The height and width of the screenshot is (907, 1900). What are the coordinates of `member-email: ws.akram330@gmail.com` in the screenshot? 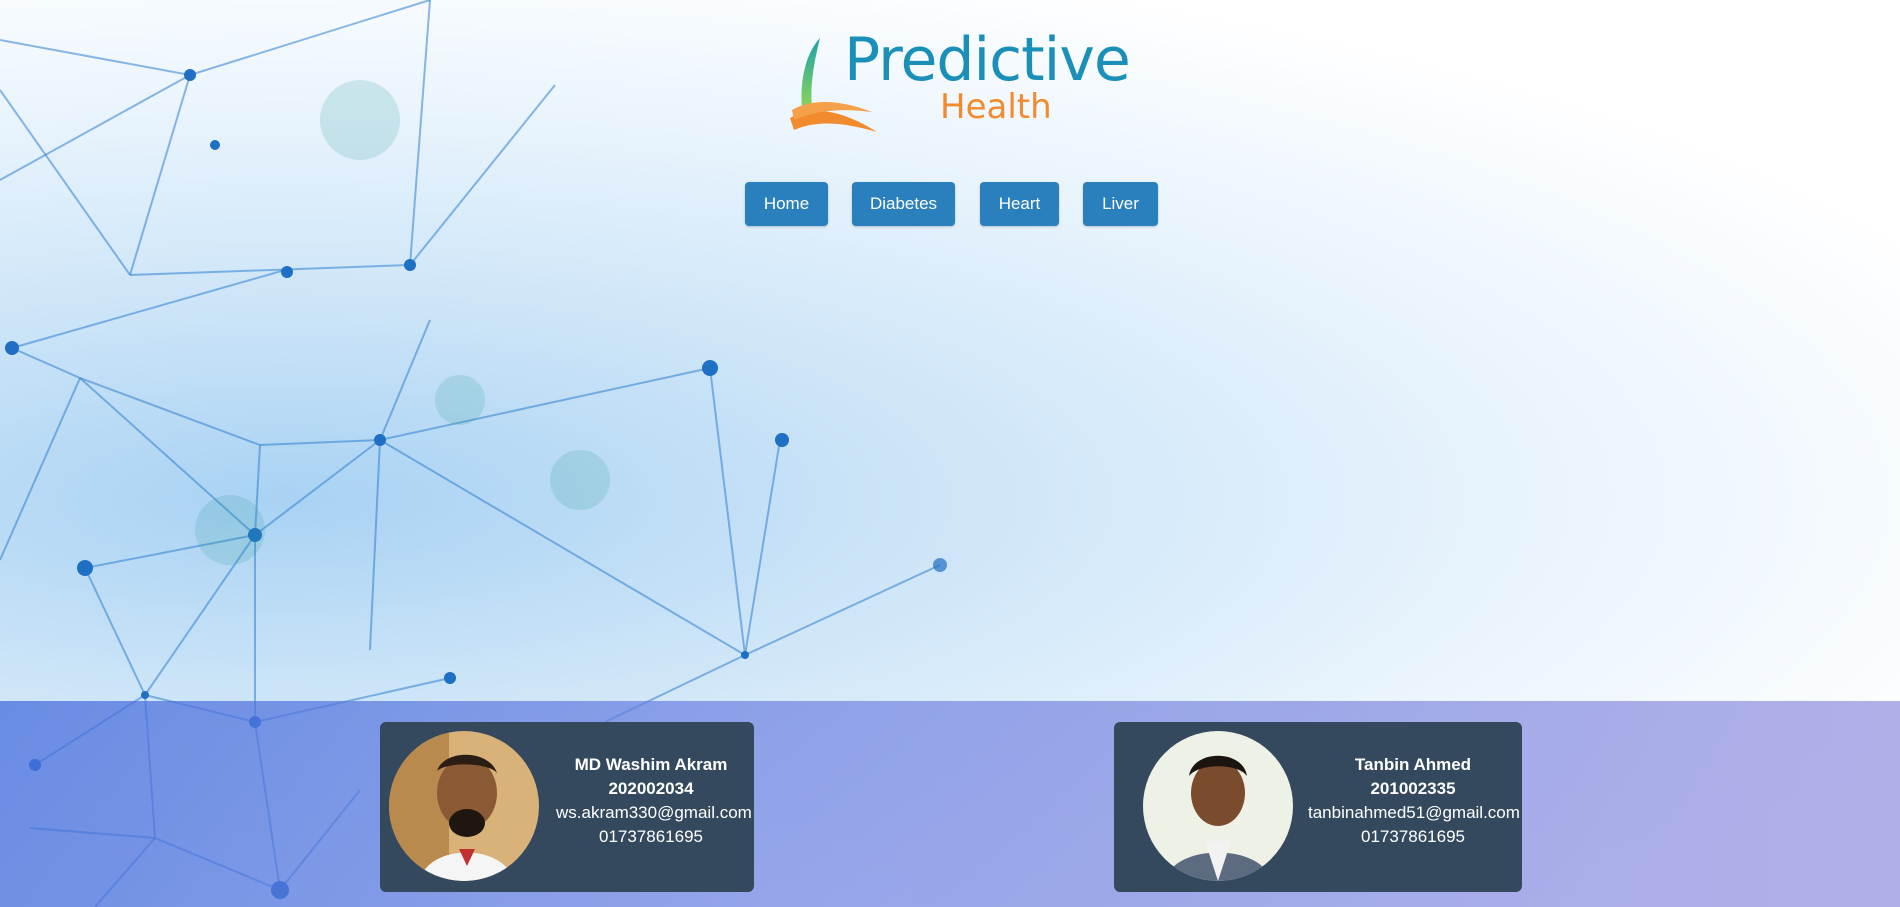 It's located at (654, 813).